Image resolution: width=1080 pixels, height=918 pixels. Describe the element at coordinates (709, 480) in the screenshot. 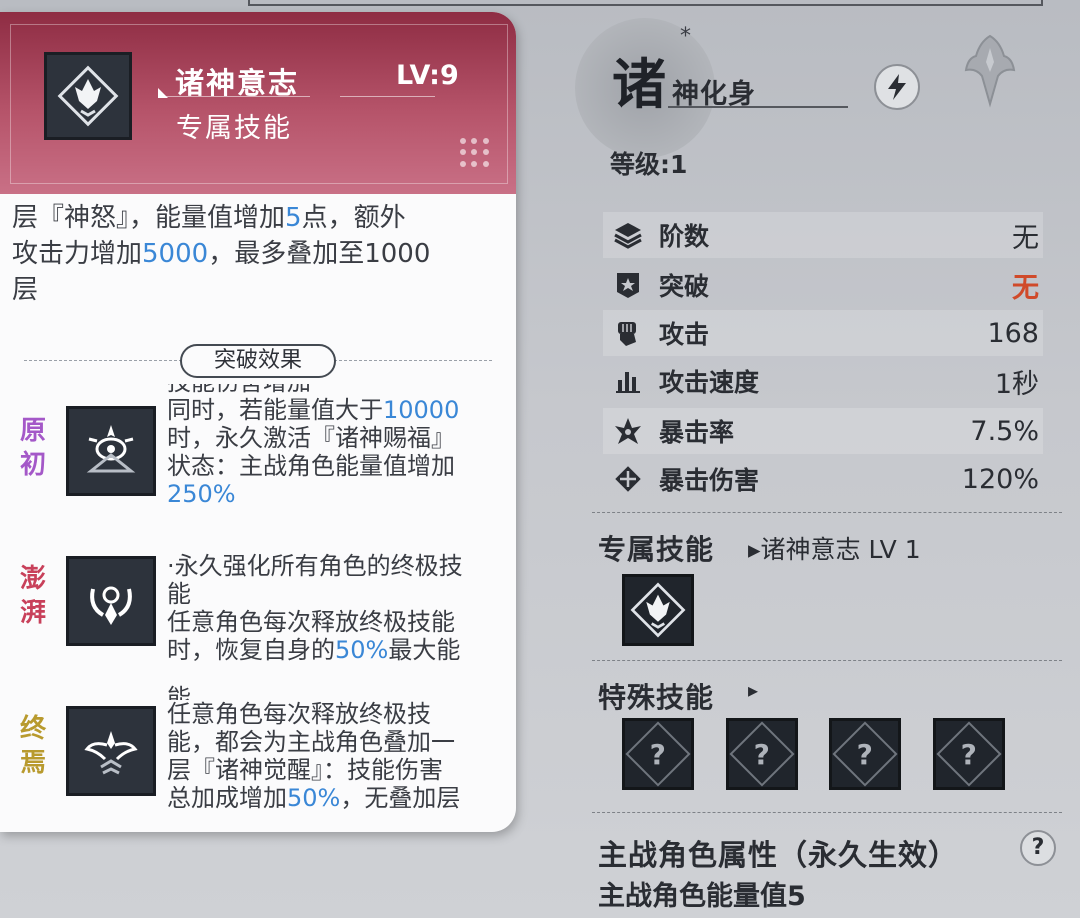

I see `stat-label: 暴击伤害` at that location.